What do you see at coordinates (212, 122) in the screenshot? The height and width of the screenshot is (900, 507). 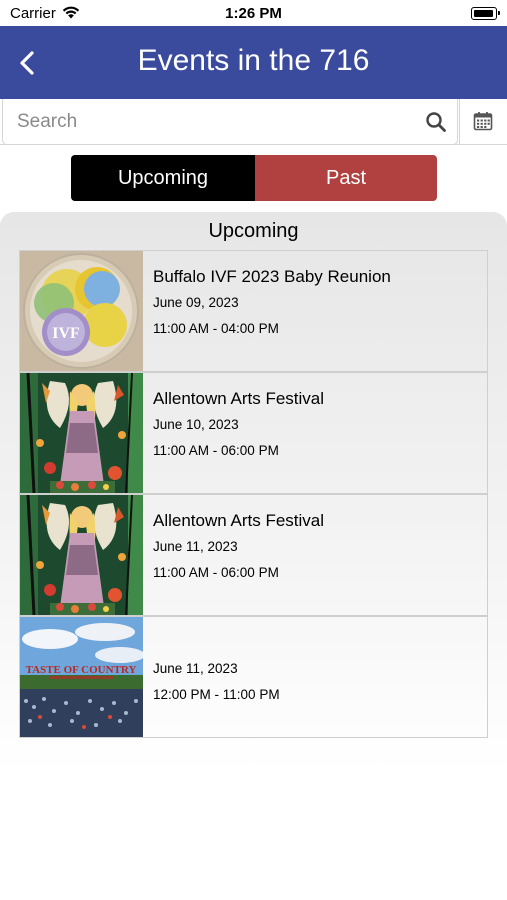 I see `search-input` at bounding box center [212, 122].